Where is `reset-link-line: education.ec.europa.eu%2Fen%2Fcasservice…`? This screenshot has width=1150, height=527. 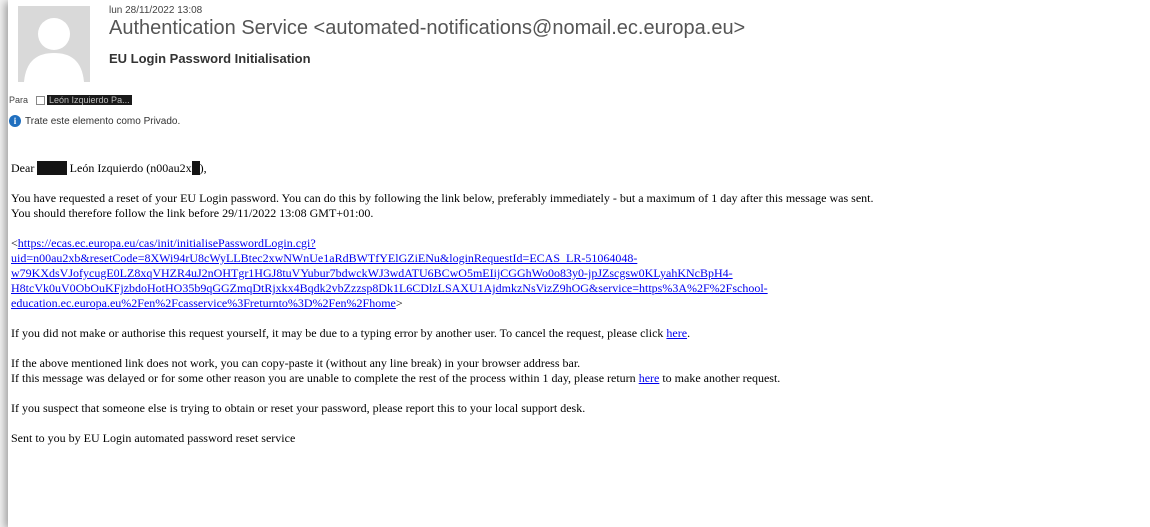 reset-link-line: education.ec.europa.eu%2Fen%2Fcasservice… is located at coordinates (203, 303).